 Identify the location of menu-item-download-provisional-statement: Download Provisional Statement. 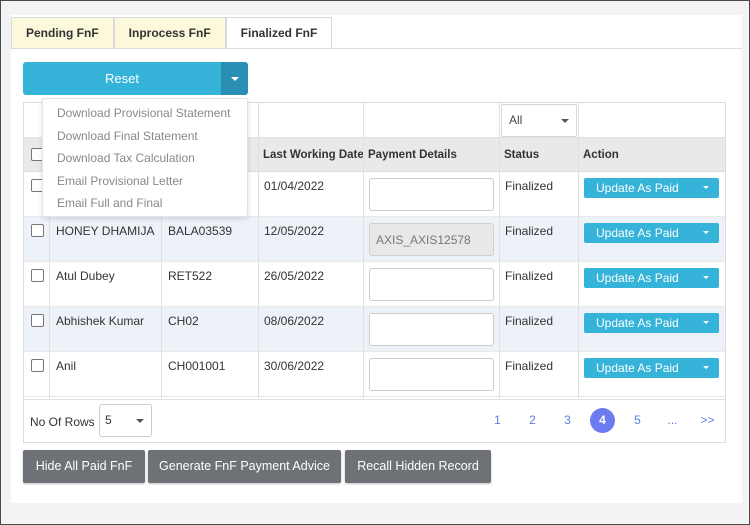
(145, 113).